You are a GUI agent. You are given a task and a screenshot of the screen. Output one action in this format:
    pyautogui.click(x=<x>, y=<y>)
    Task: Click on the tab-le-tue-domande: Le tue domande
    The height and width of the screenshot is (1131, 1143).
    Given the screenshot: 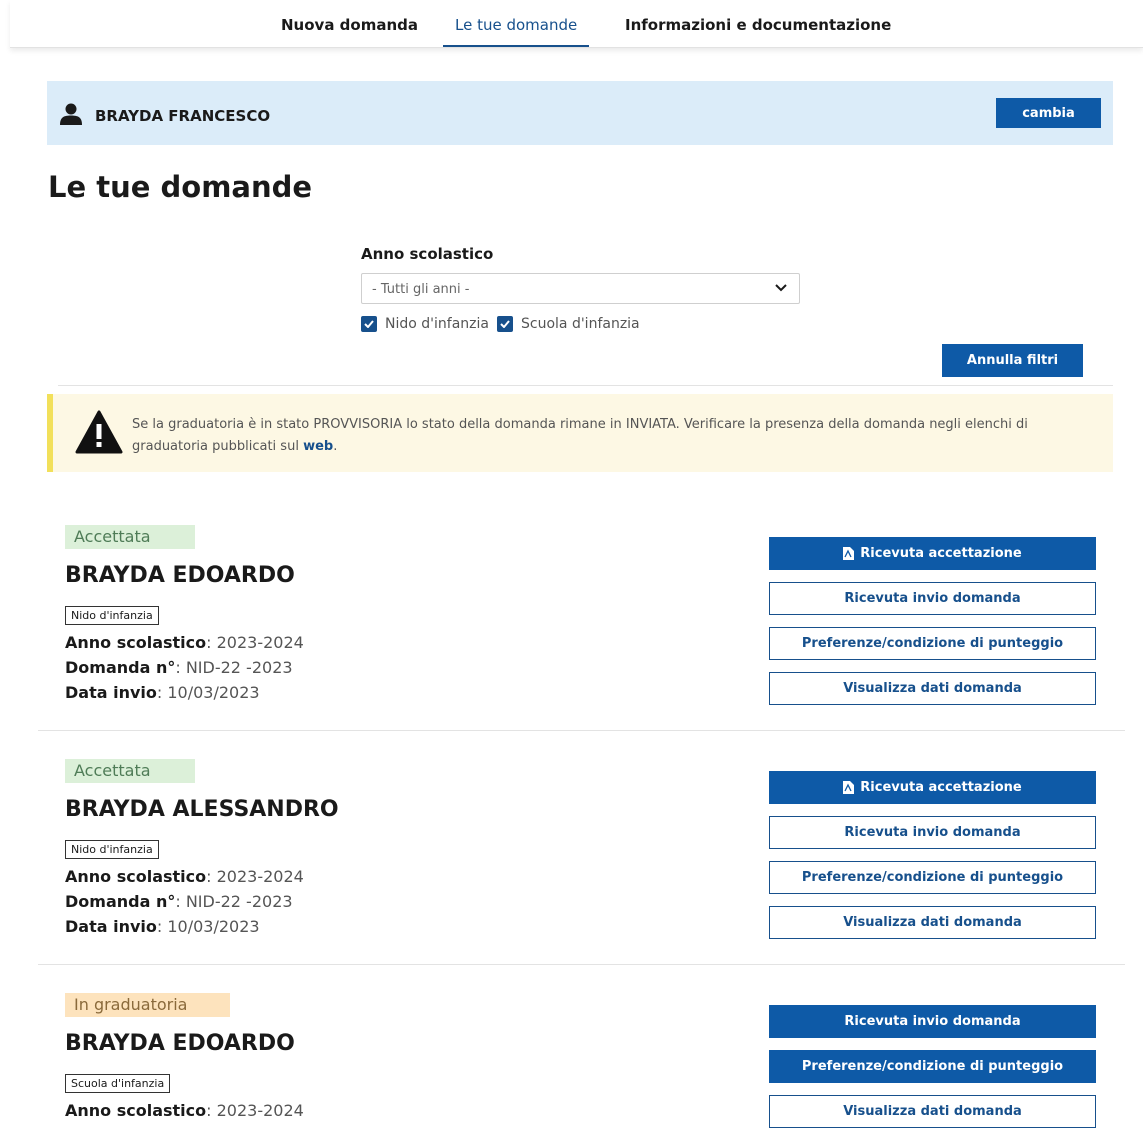 What is the action you would take?
    pyautogui.click(x=516, y=31)
    